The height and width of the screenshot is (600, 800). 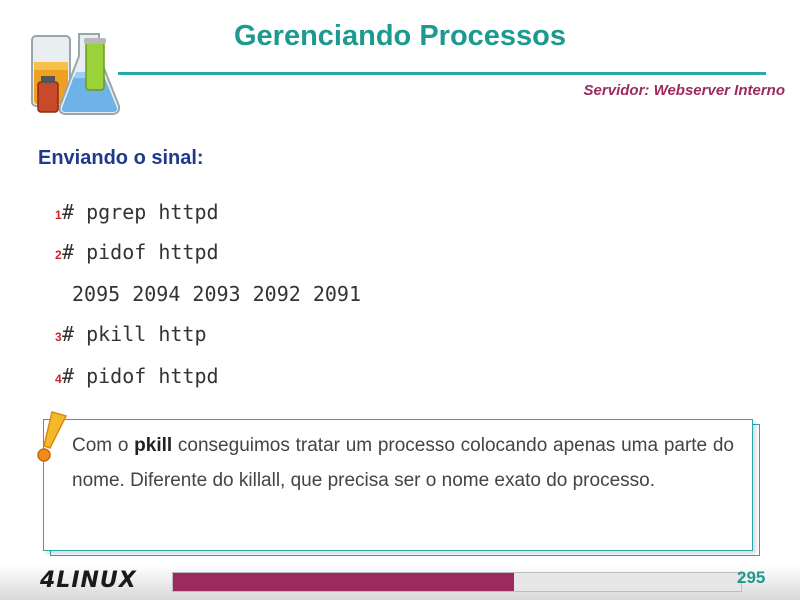 I want to click on title-divider, so click(x=442, y=73).